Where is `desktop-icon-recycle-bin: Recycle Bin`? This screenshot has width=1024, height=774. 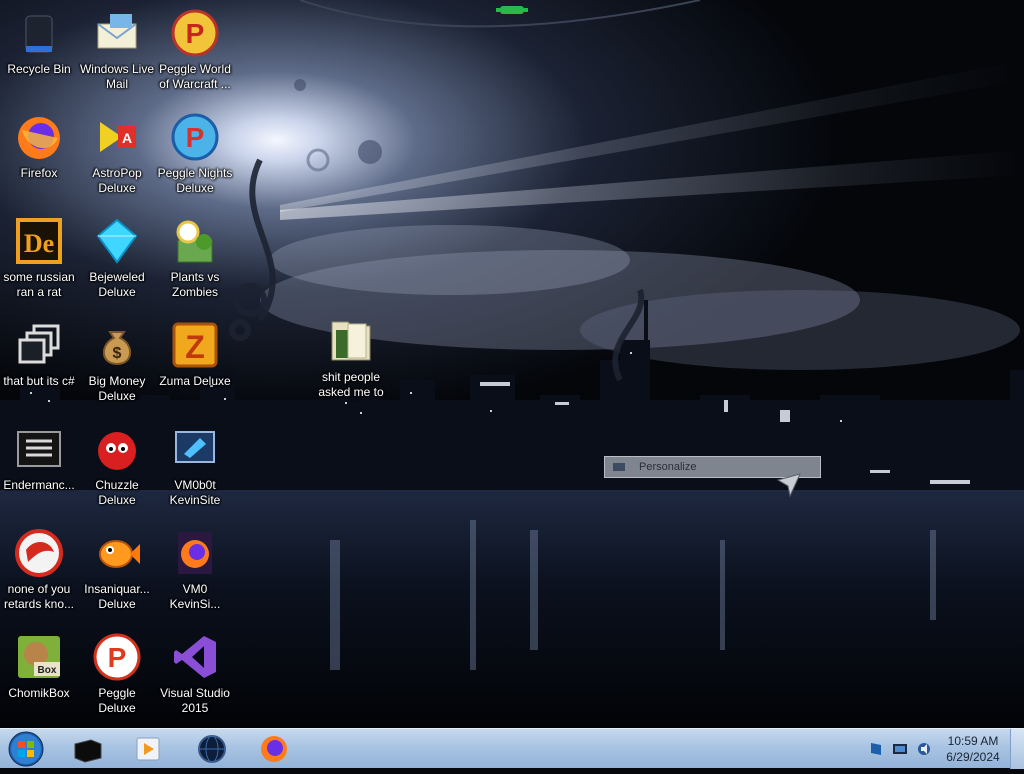
desktop-icon-recycle-bin: Recycle Bin is located at coordinates (39, 56).